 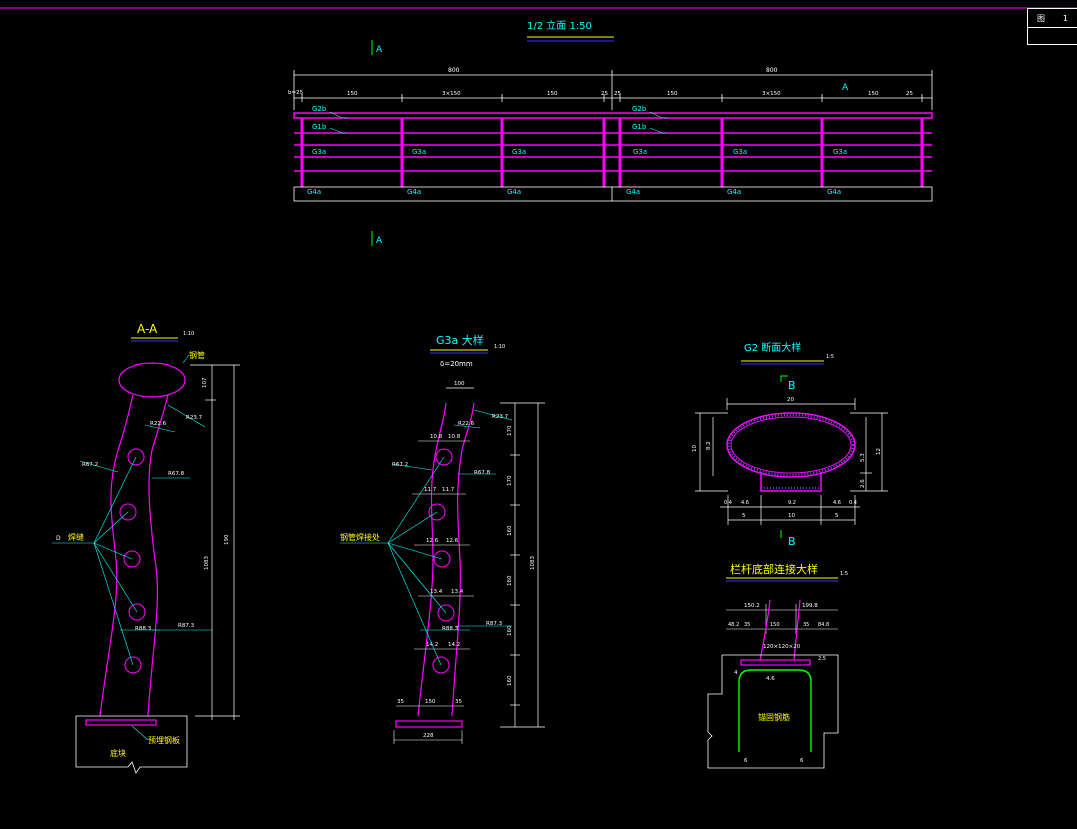 What do you see at coordinates (745, 503) in the screenshot?
I see `g2-b1-1: 4.6` at bounding box center [745, 503].